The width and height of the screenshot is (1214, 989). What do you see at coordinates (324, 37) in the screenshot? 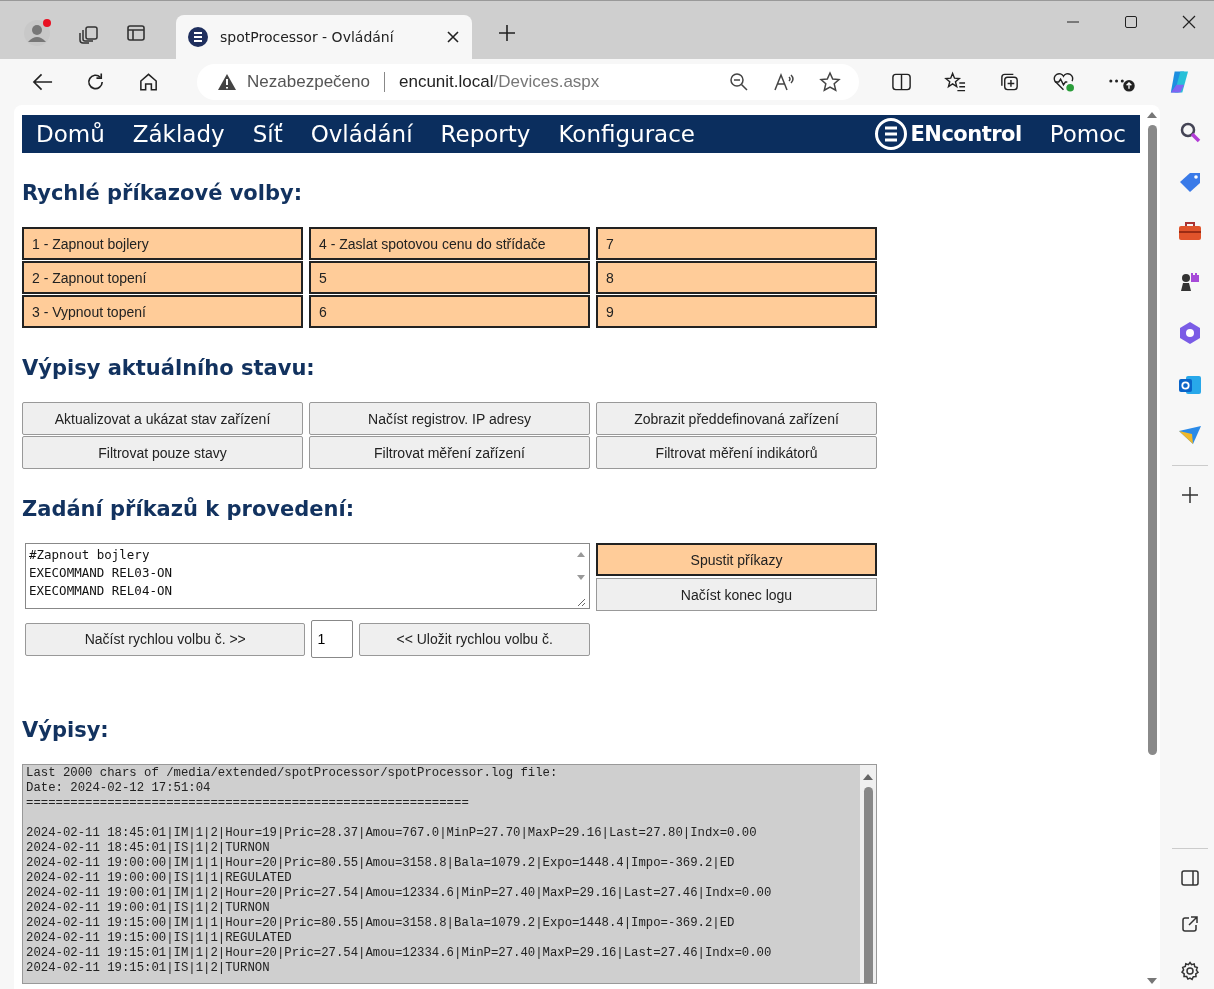
I see `browser-tab: spotProcessor - Ovládání` at bounding box center [324, 37].